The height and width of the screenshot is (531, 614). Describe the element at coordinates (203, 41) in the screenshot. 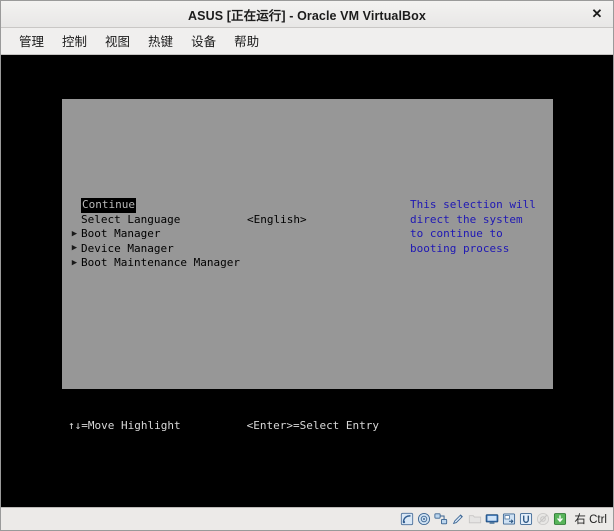

I see `menu-devices: 设备` at that location.